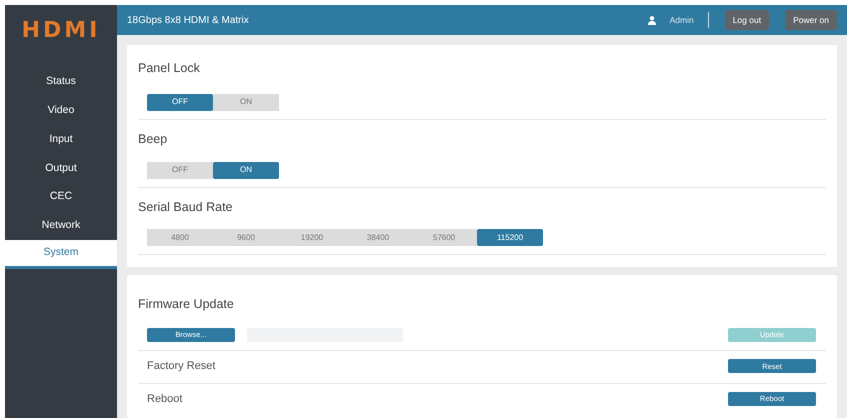  I want to click on section-title: Serial Baud Rate, so click(186, 207).